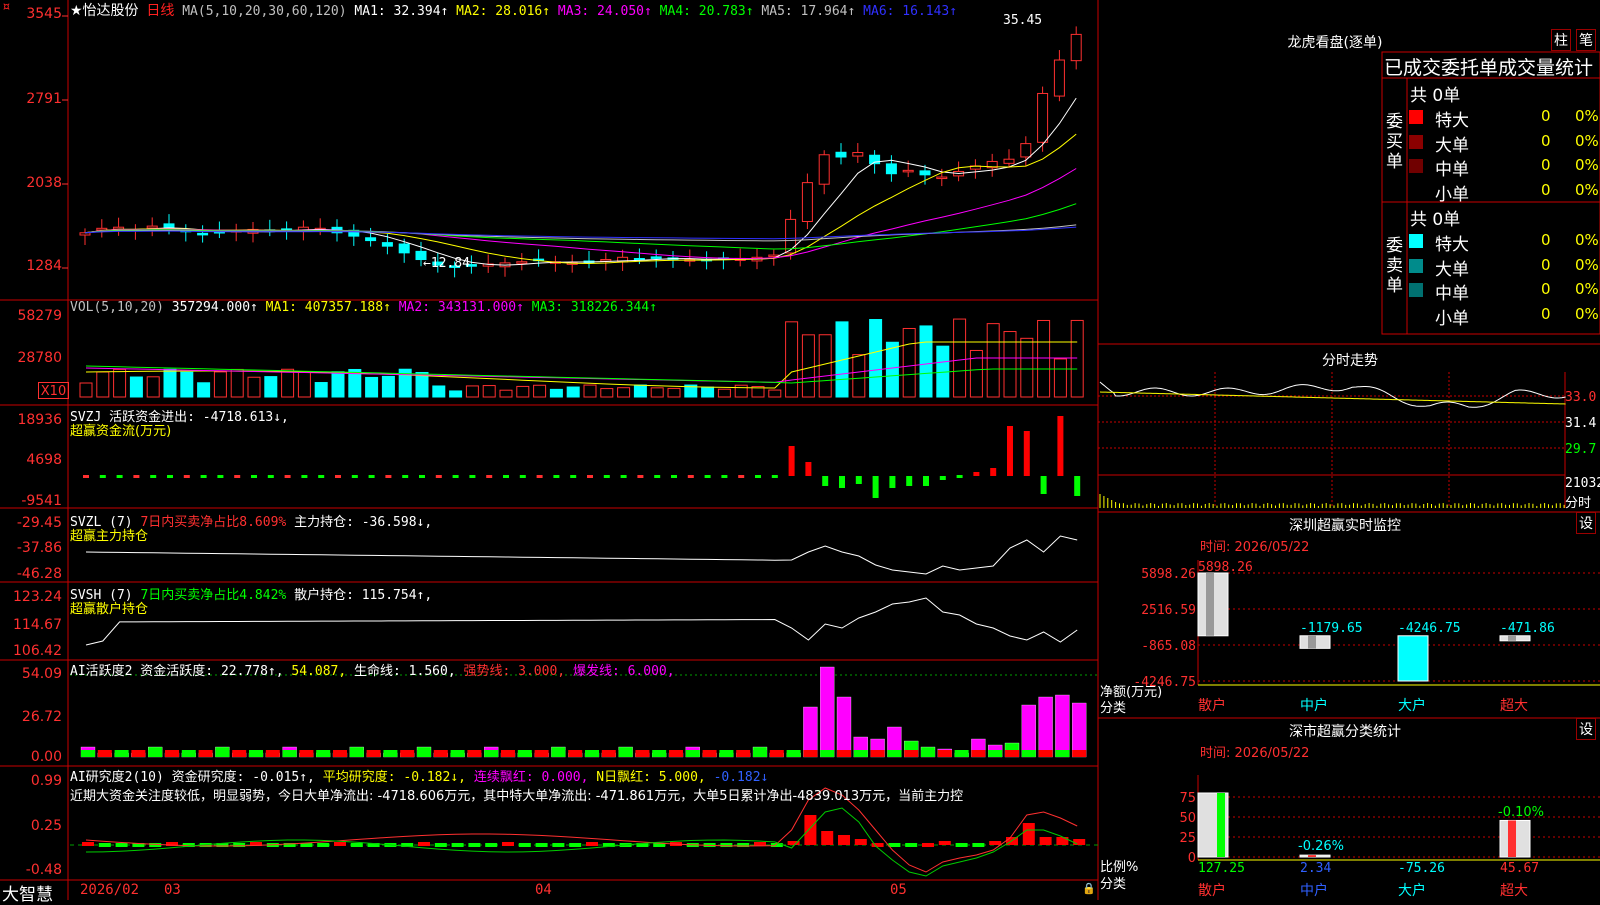  I want to click on sz-monitor-cat-1: 中户, so click(1314, 705).